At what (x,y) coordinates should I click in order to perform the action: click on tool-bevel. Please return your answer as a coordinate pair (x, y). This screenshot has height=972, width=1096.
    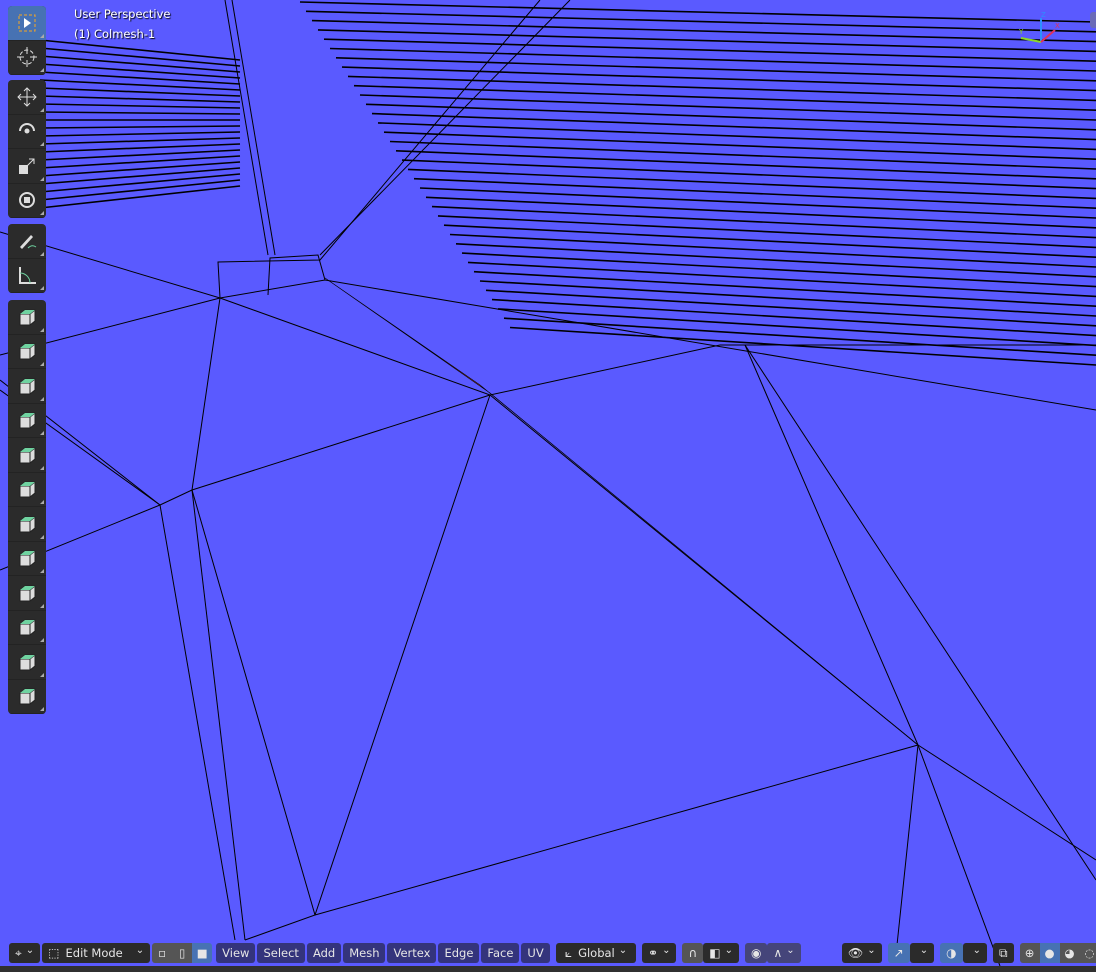
    Looking at the image, I should click on (27, 386).